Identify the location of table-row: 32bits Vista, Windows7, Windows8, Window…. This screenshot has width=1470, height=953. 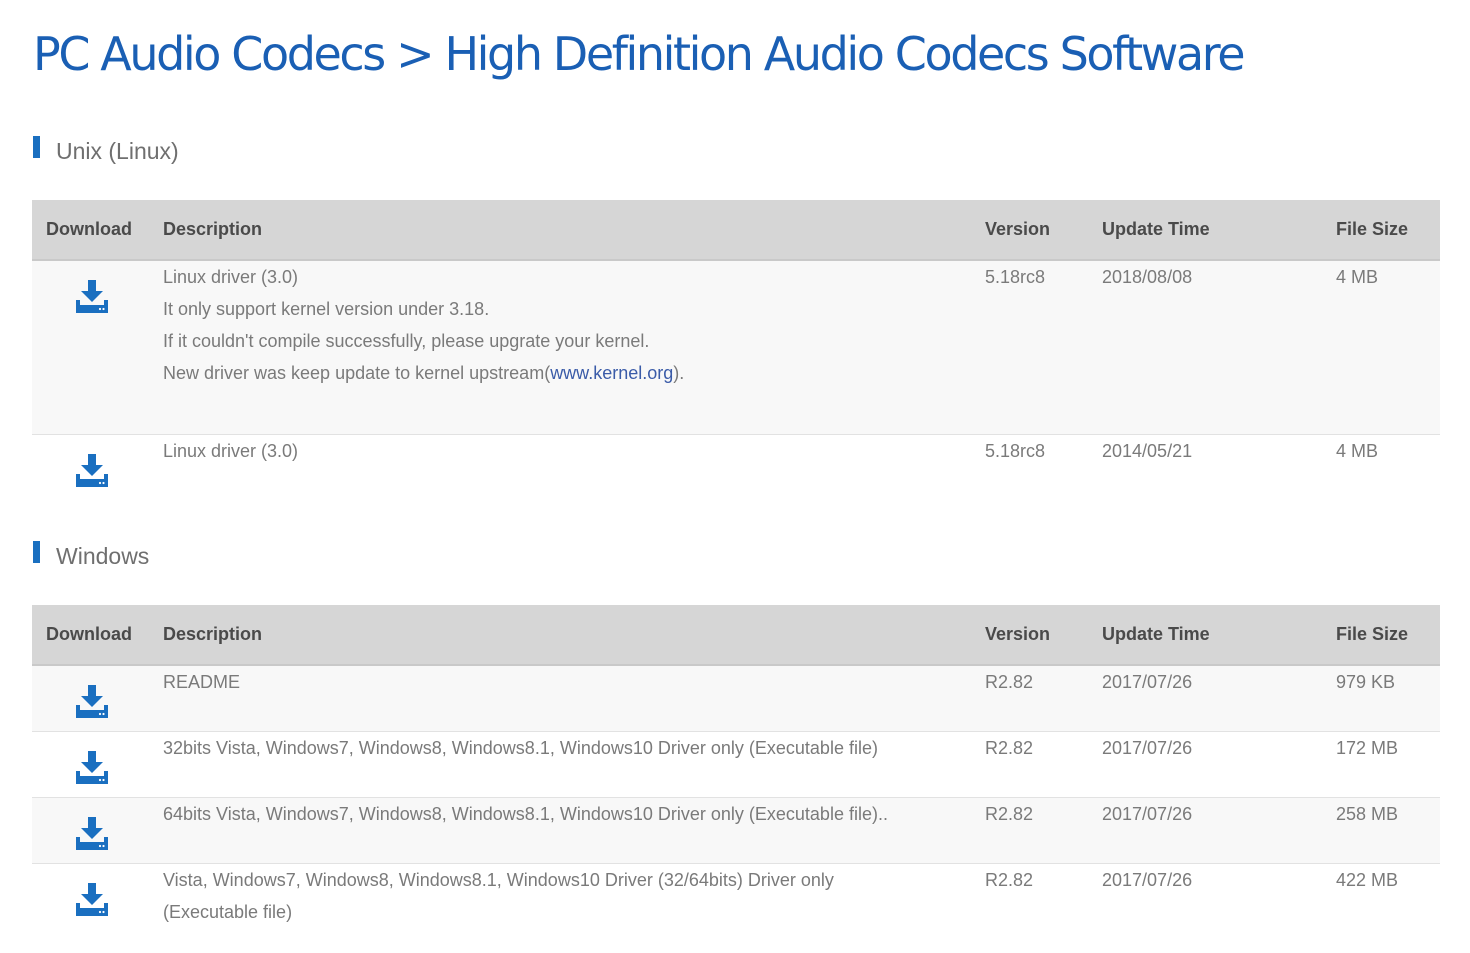
(736, 764).